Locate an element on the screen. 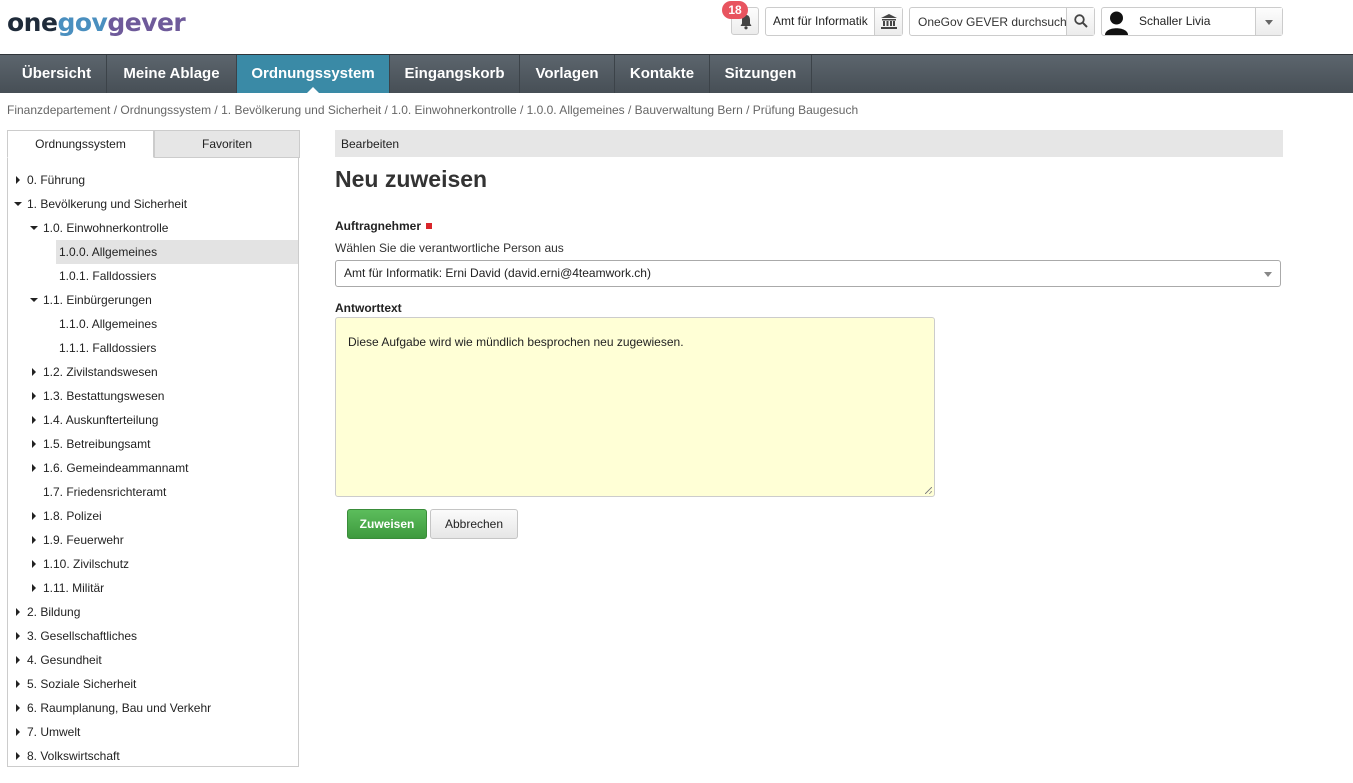 This screenshot has height=783, width=1353. building-icon is located at coordinates (889, 21).